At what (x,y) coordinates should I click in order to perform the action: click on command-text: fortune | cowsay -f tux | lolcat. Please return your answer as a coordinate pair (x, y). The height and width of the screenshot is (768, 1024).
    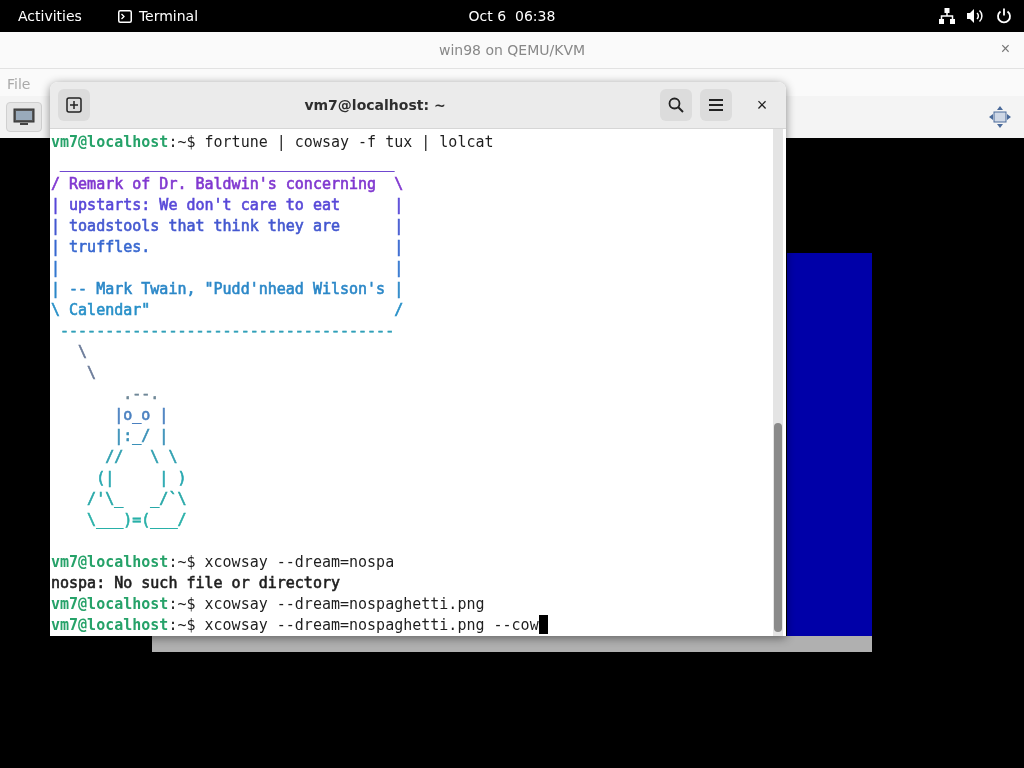
    Looking at the image, I should click on (349, 142).